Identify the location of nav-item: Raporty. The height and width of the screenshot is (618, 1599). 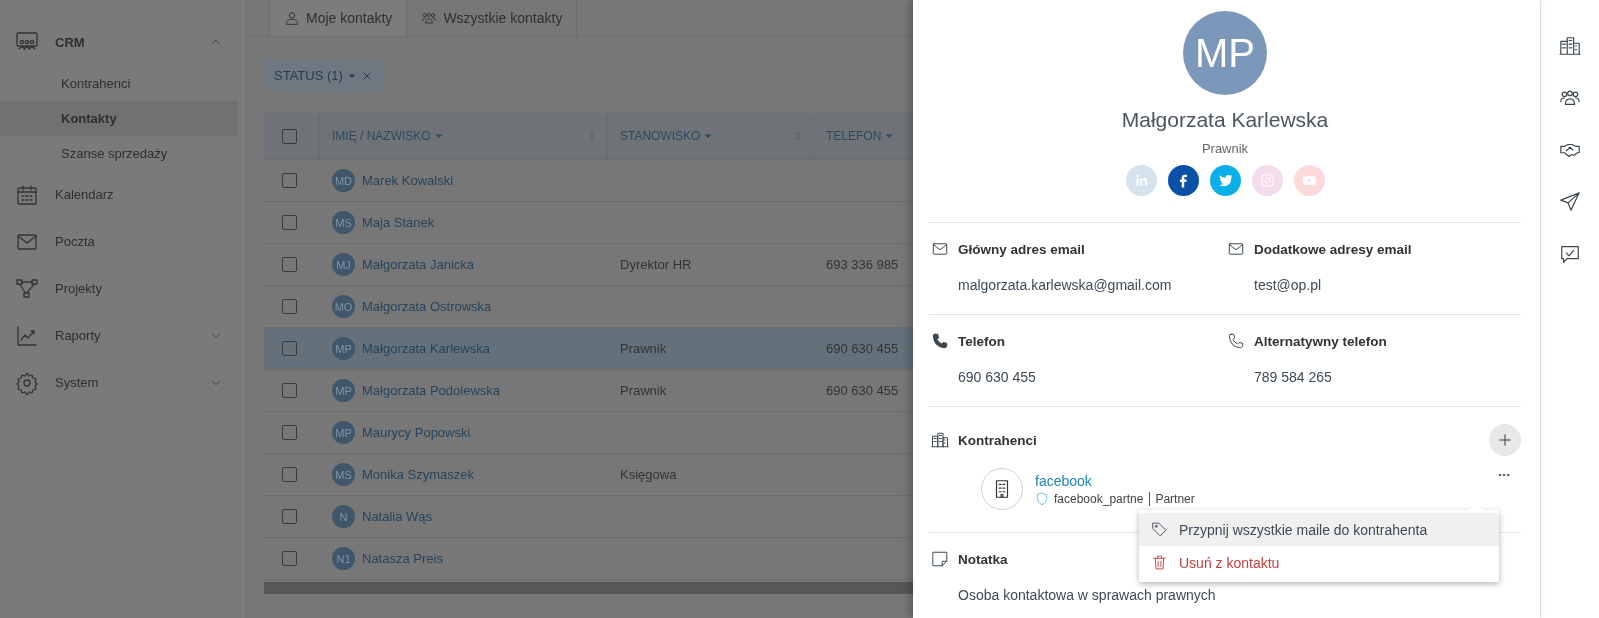
(121, 335).